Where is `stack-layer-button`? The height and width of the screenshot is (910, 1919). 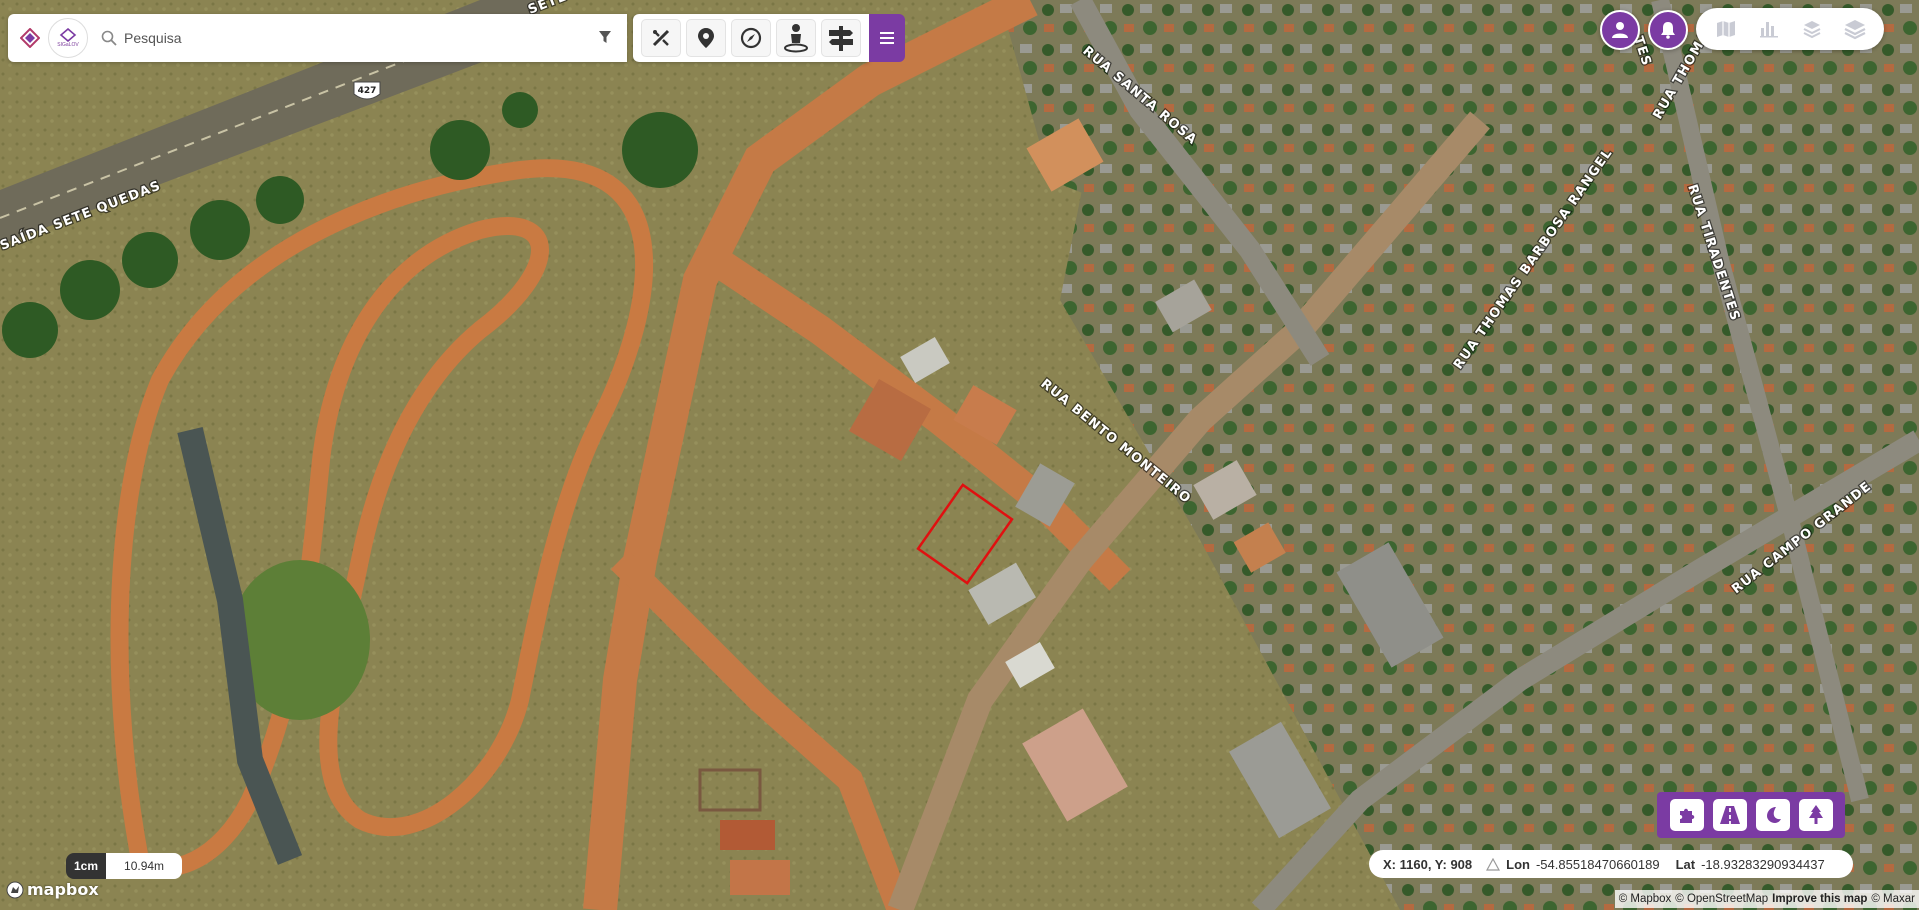
stack-layer-button is located at coordinates (1812, 29).